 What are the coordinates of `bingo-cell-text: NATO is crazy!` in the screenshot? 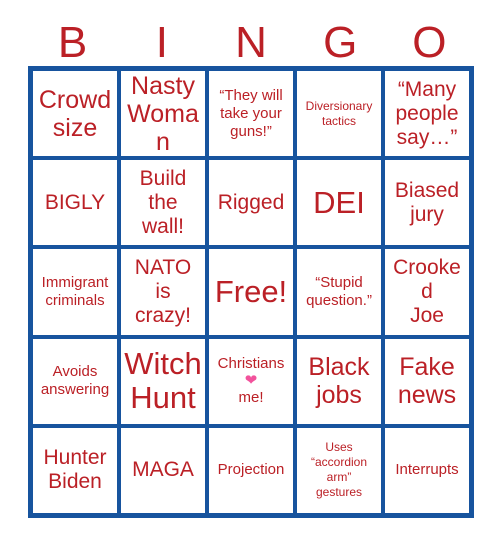 It's located at (163, 291).